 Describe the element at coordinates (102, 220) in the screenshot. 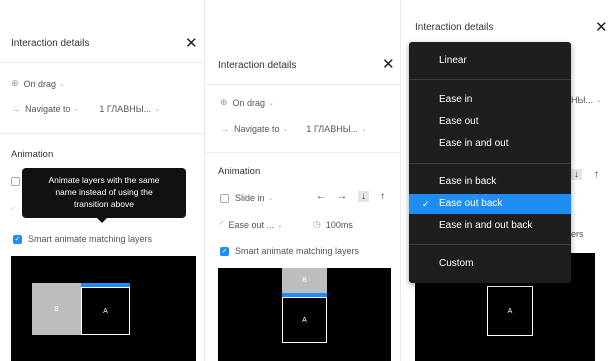

I see `tooltip-arrow` at that location.